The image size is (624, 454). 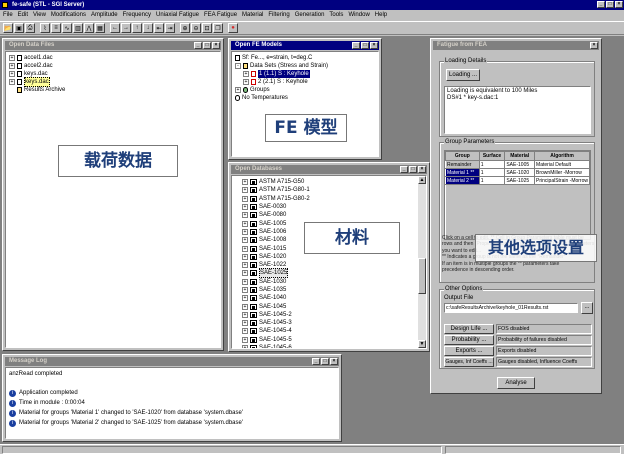 I want to click on list-icon: ≡, so click(x=56, y=28).